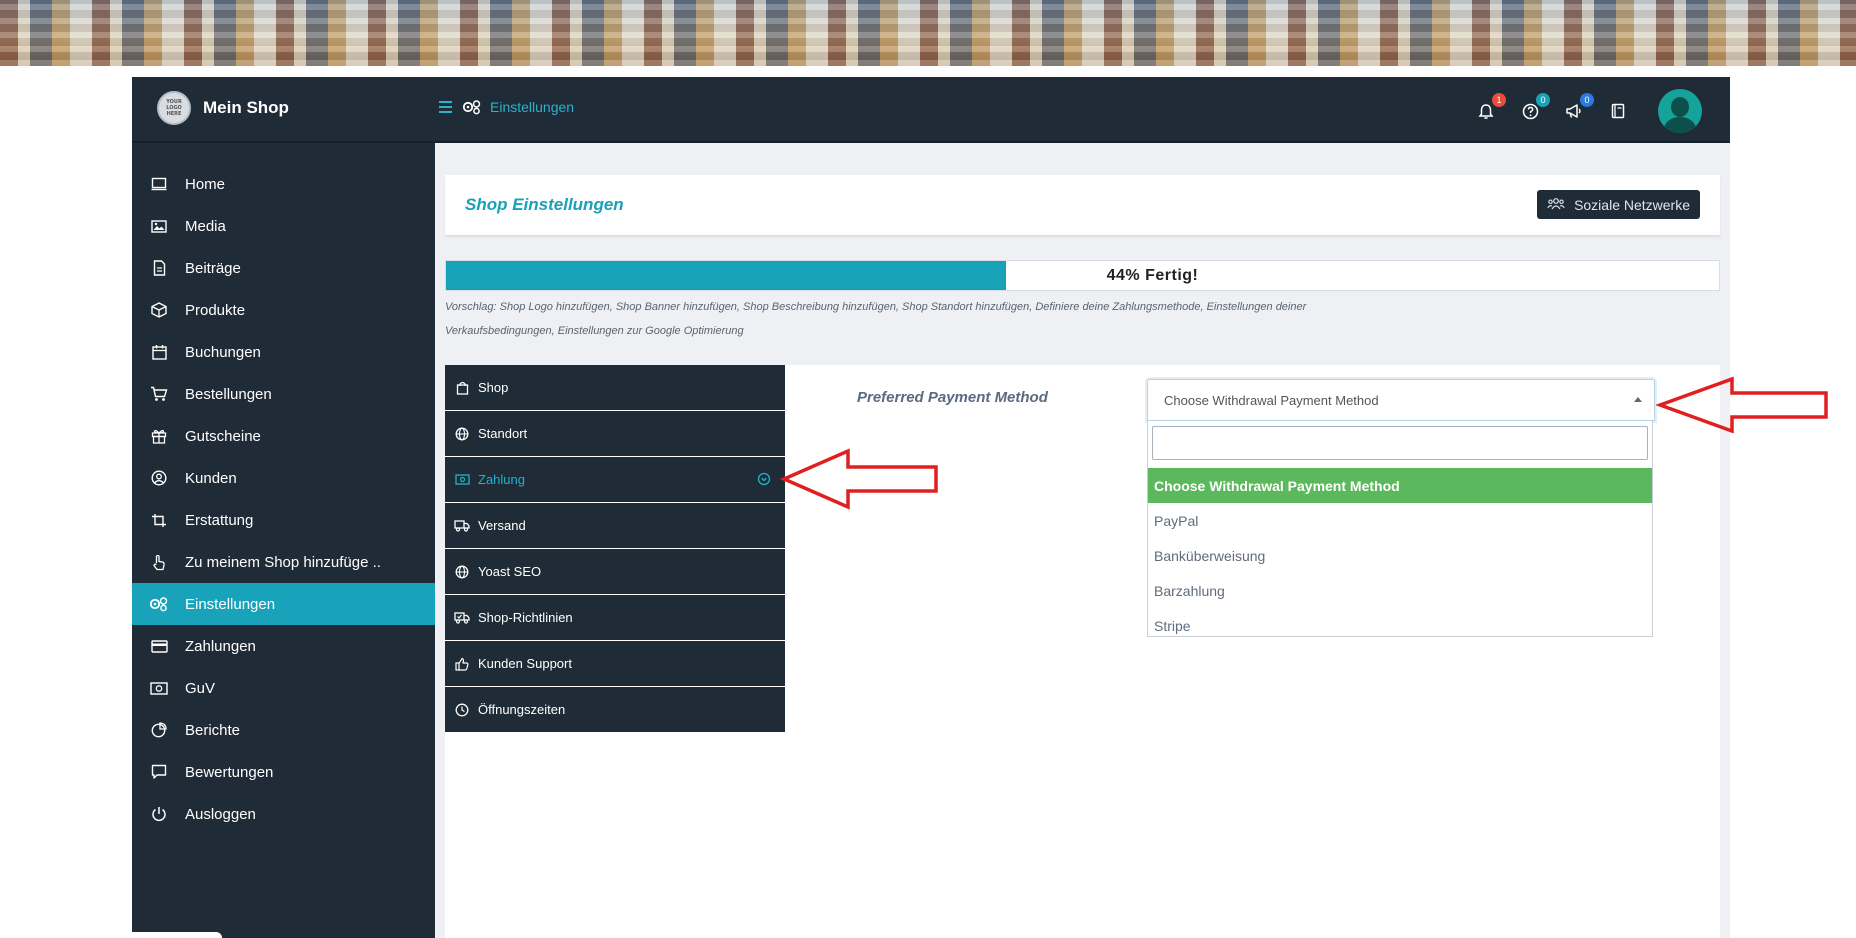 The image size is (1856, 938). Describe the element at coordinates (1742, 405) in the screenshot. I see `annotation-arrow-left-select` at that location.